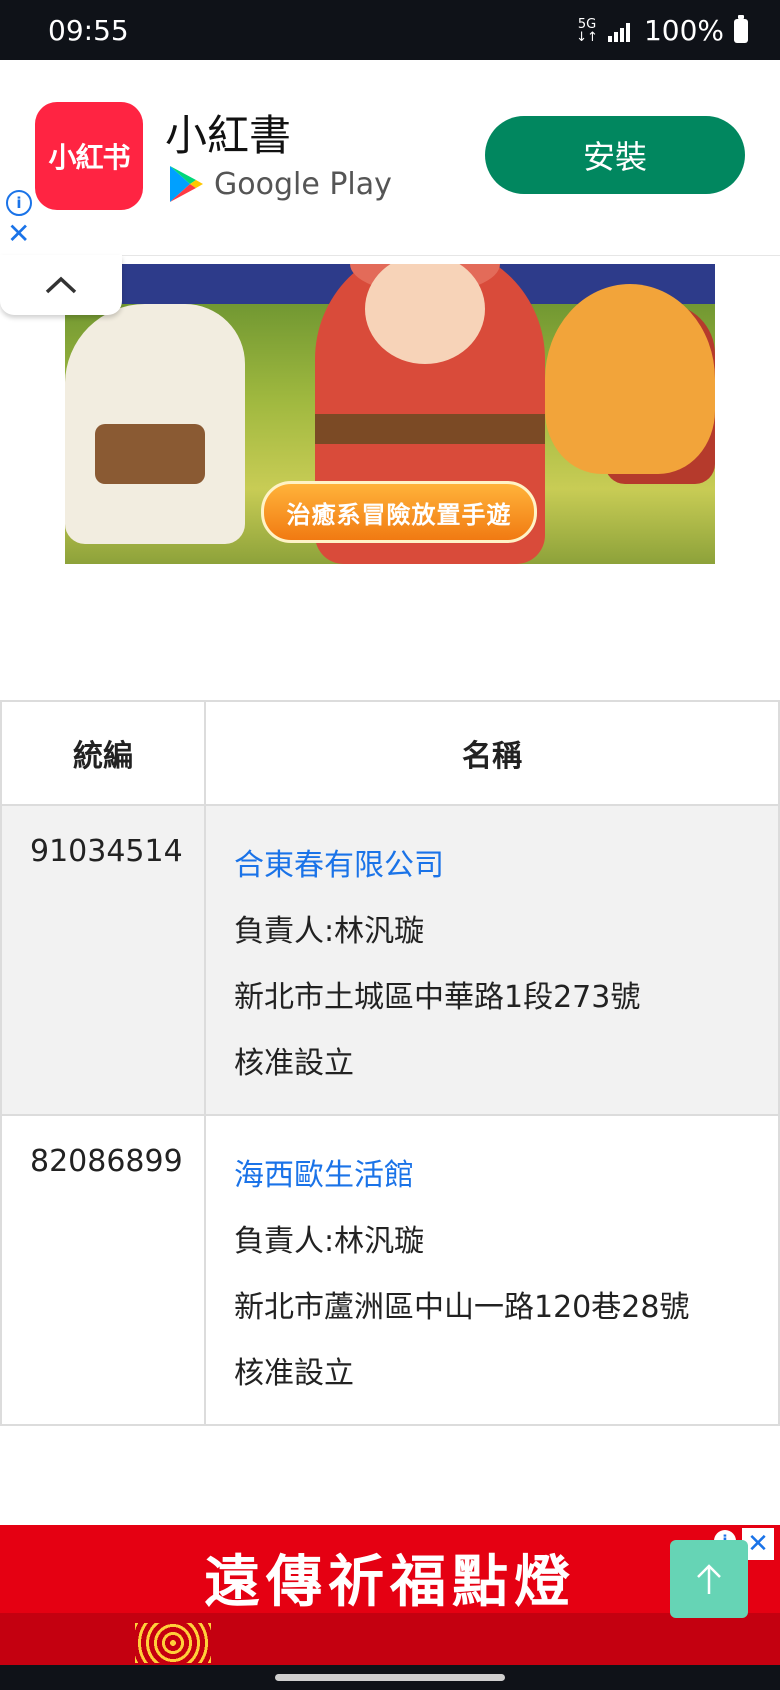 The width and height of the screenshot is (780, 1690). What do you see at coordinates (741, 28) in the screenshot?
I see `battery-icon` at bounding box center [741, 28].